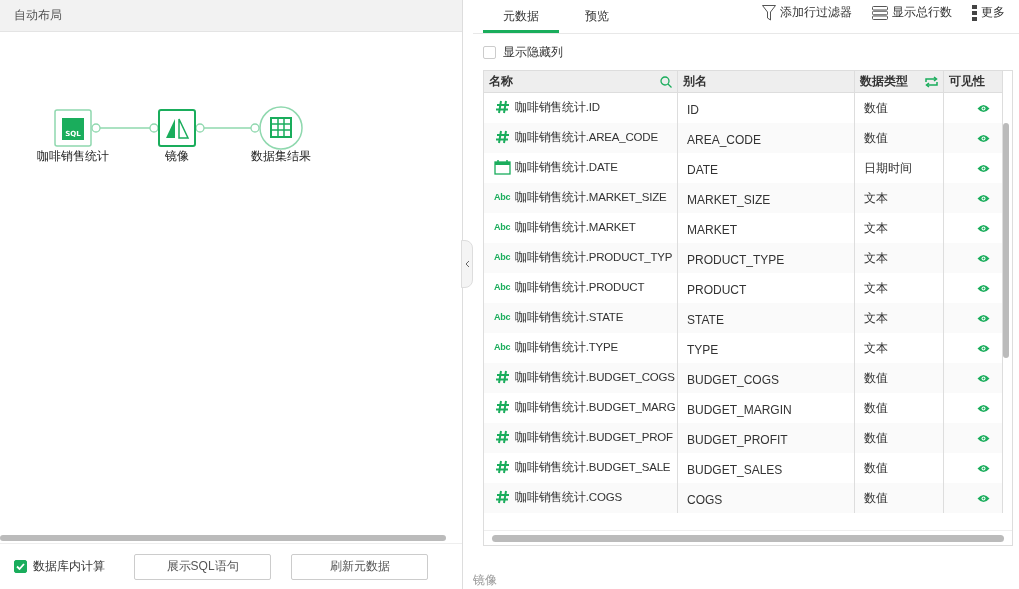 The width and height of the screenshot is (1019, 589). What do you see at coordinates (769, 12) in the screenshot?
I see `filter-icon` at bounding box center [769, 12].